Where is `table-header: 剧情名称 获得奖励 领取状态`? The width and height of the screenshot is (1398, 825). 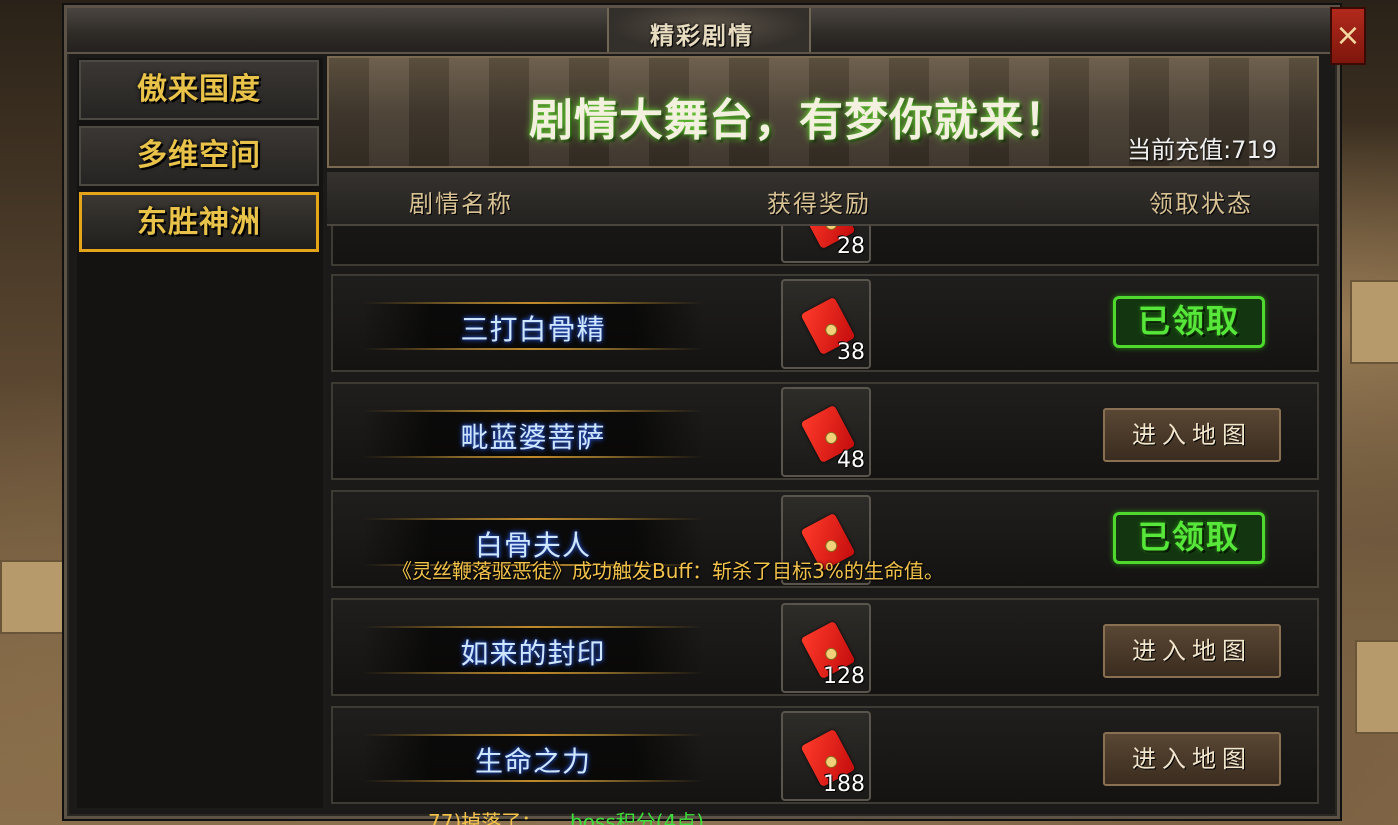
table-header: 剧情名称 获得奖励 领取状态 is located at coordinates (823, 199).